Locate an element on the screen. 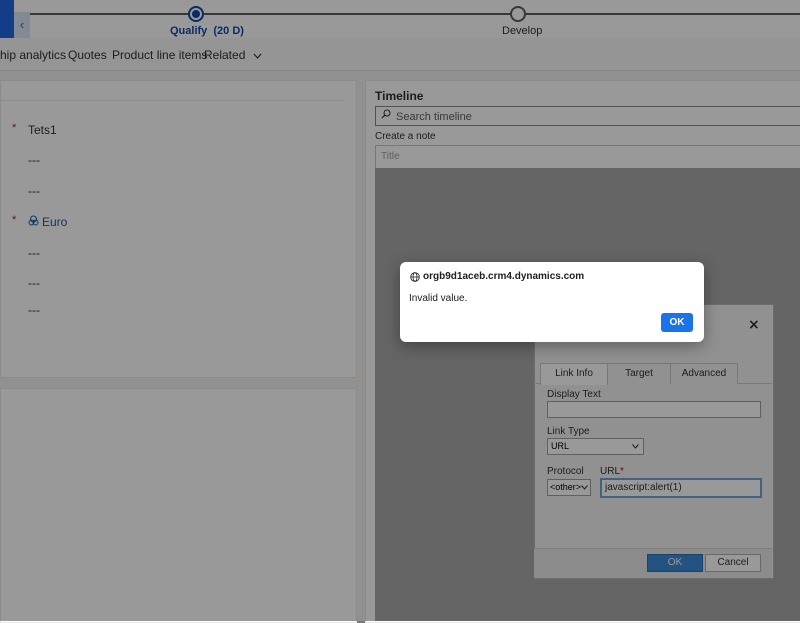 The height and width of the screenshot is (623, 800). alert-ok-button: OK is located at coordinates (677, 322).